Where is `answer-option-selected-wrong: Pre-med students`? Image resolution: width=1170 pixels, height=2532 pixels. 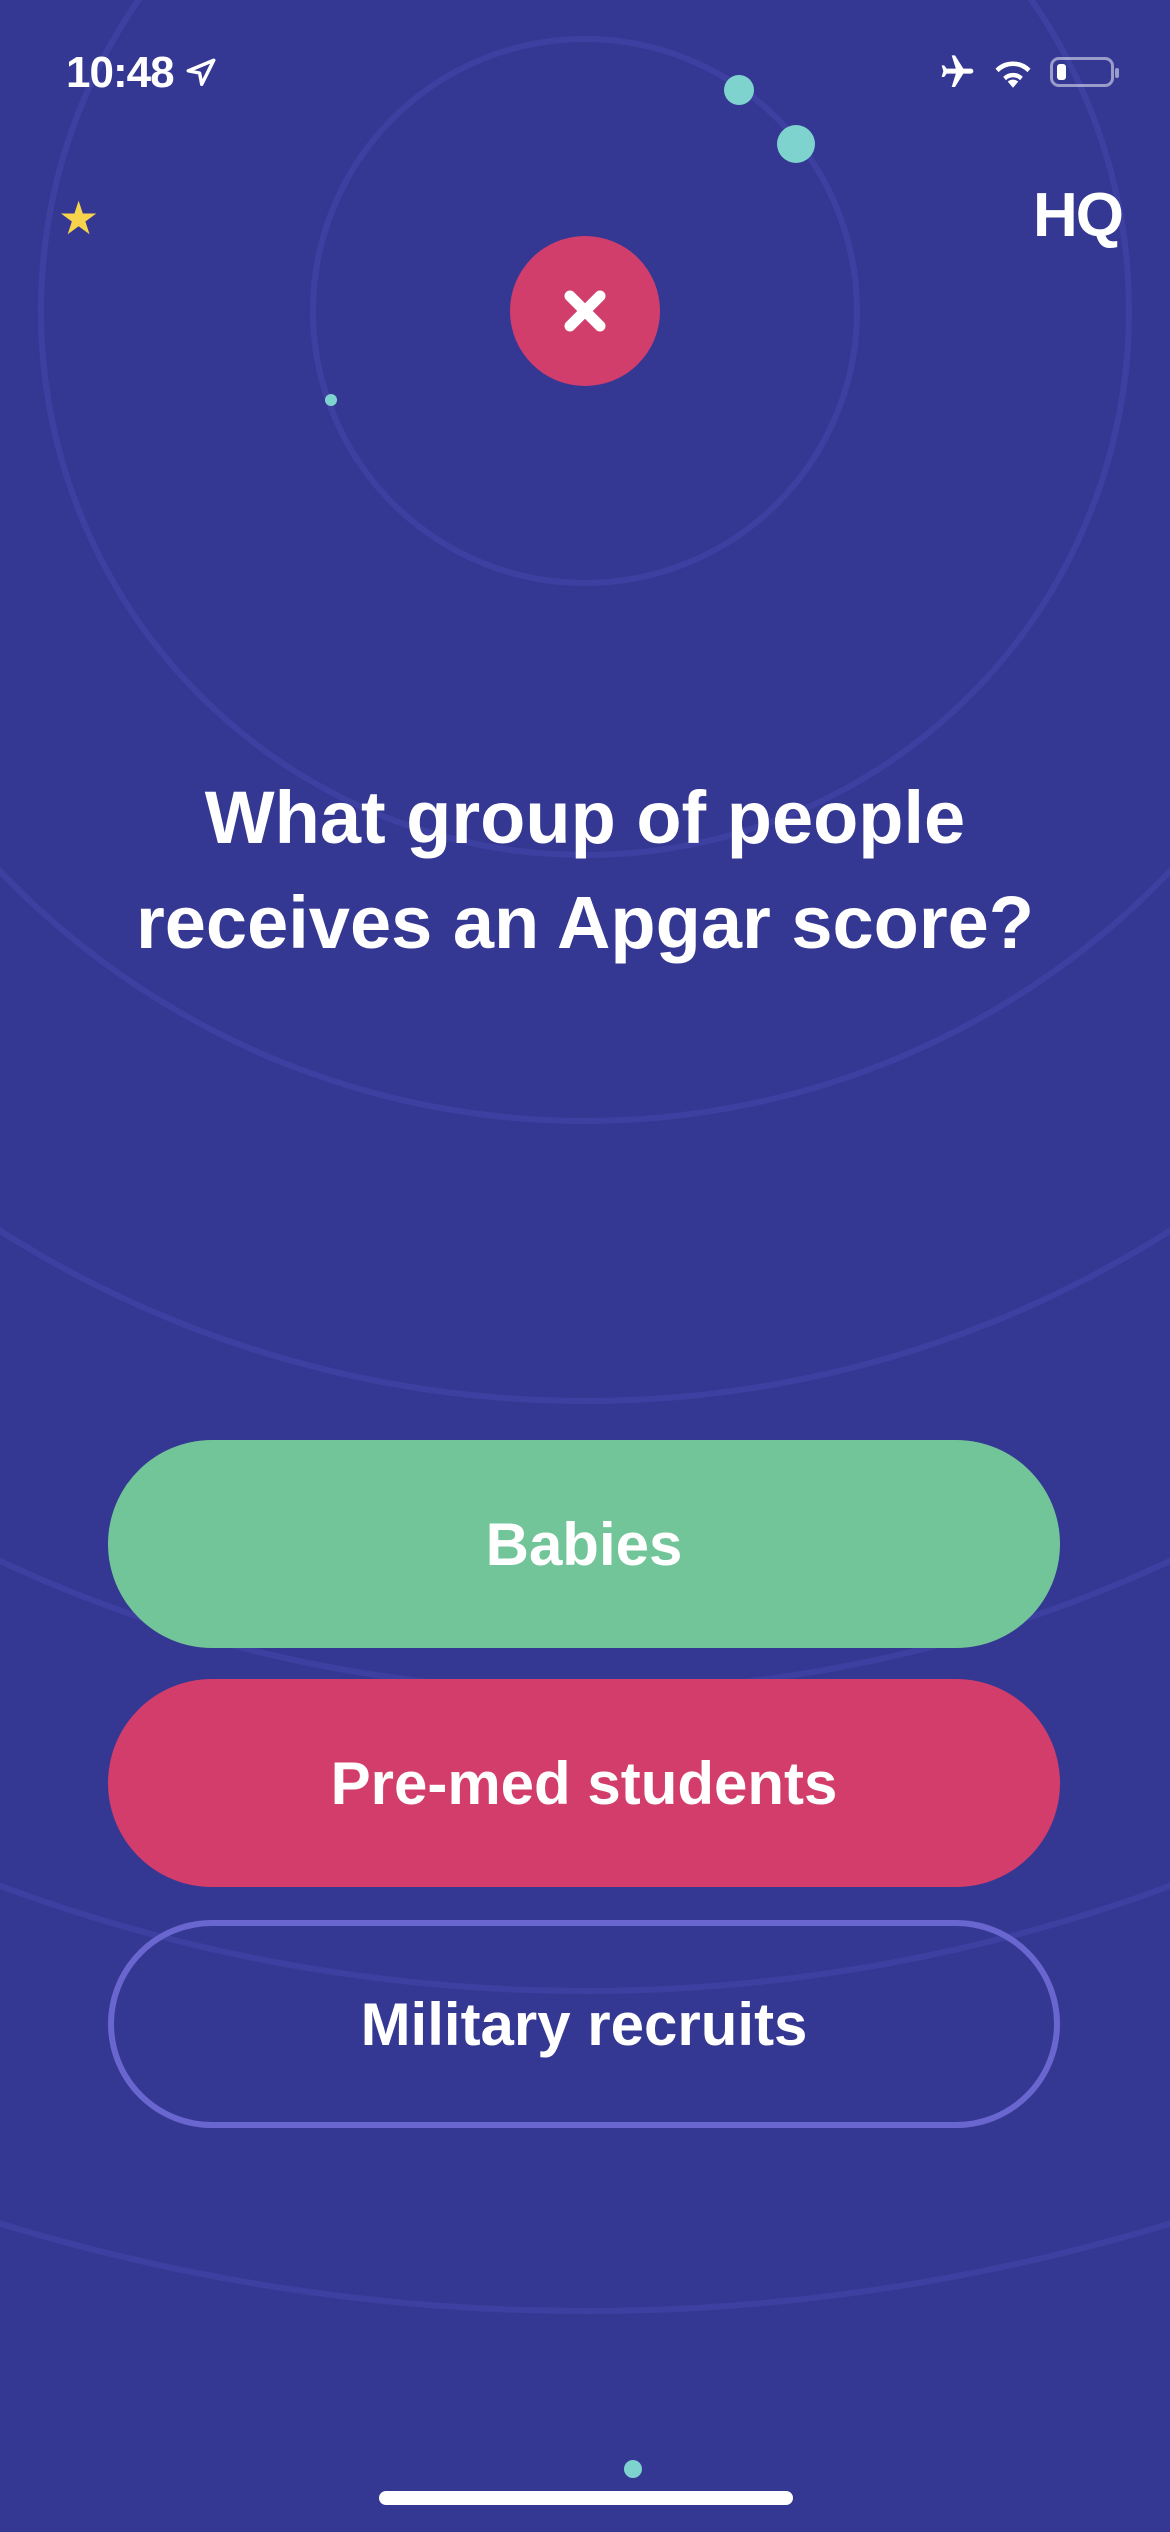 answer-option-selected-wrong: Pre-med students is located at coordinates (584, 1783).